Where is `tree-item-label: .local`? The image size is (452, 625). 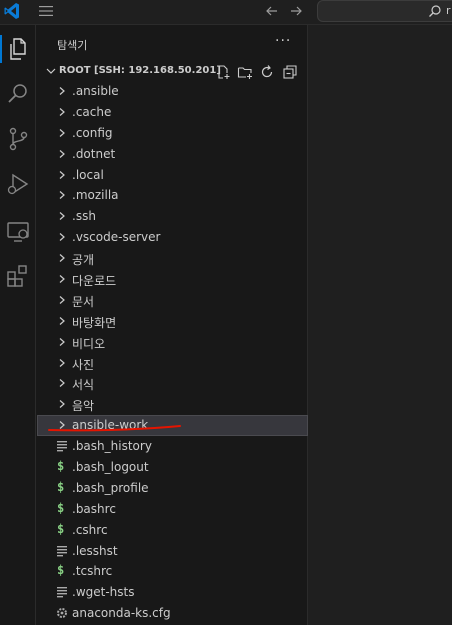
tree-item-label: .local is located at coordinates (88, 174).